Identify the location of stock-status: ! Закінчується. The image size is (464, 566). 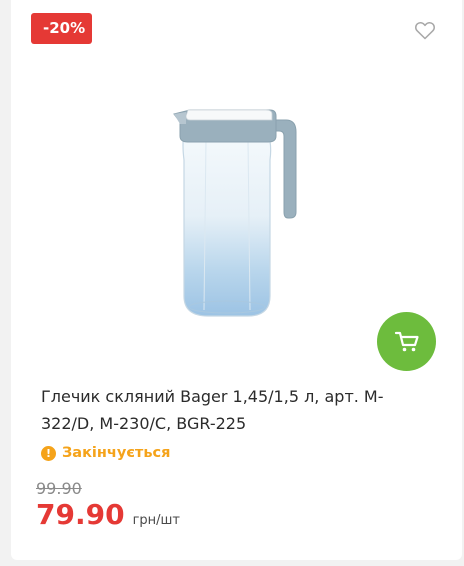
(105, 453).